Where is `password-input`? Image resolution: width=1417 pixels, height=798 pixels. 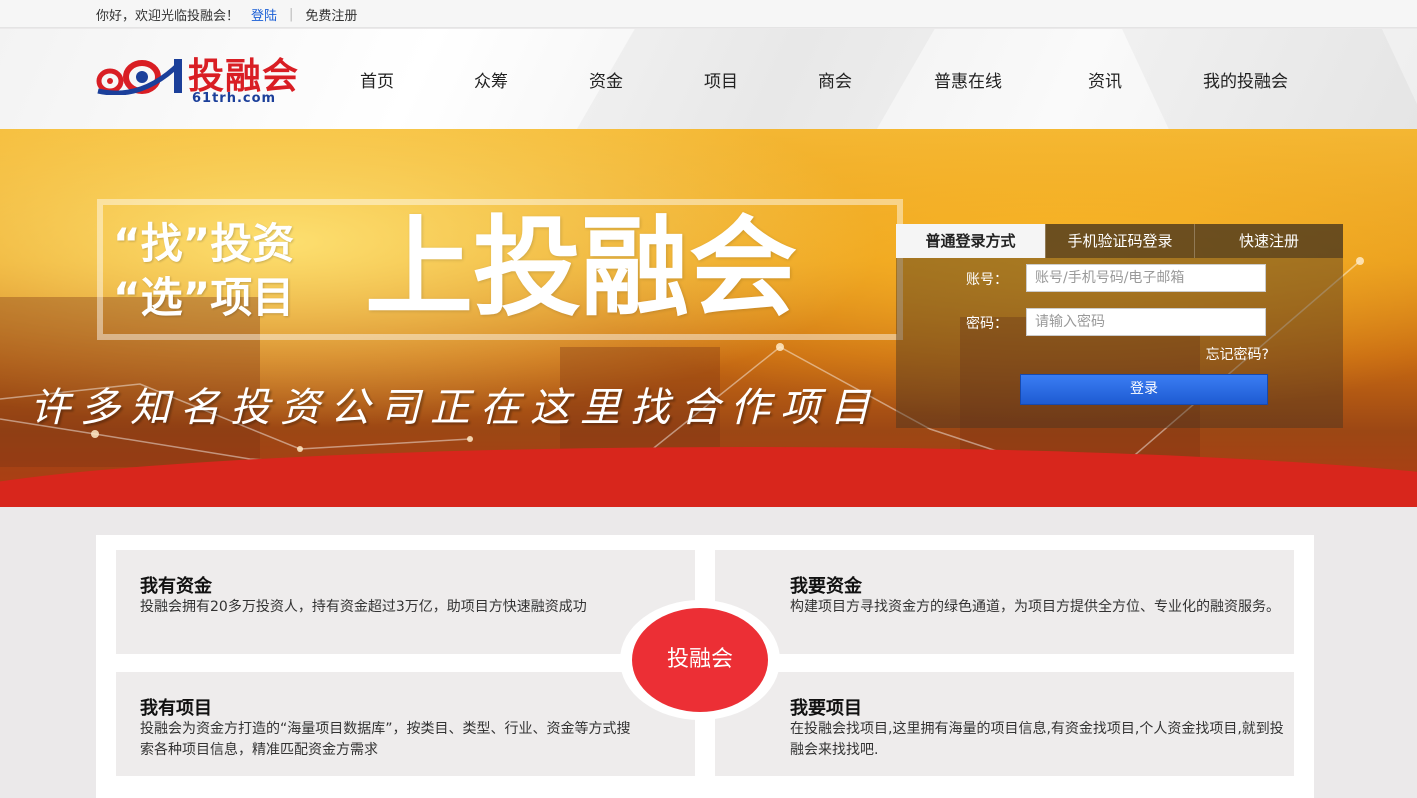 password-input is located at coordinates (1146, 322).